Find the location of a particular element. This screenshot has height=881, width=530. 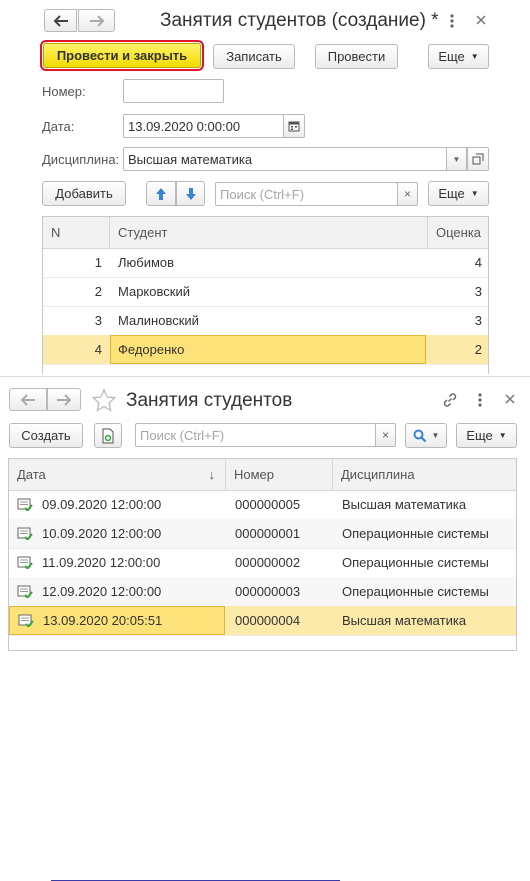

student-name: Федоренко is located at coordinates (268, 349).